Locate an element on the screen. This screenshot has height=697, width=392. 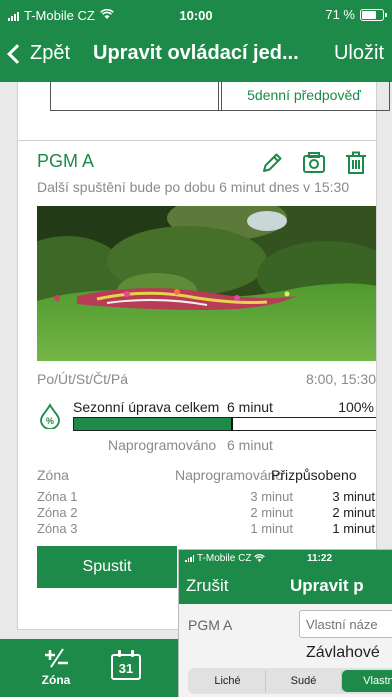
battery-percent: 71 % is located at coordinates (340, 14).